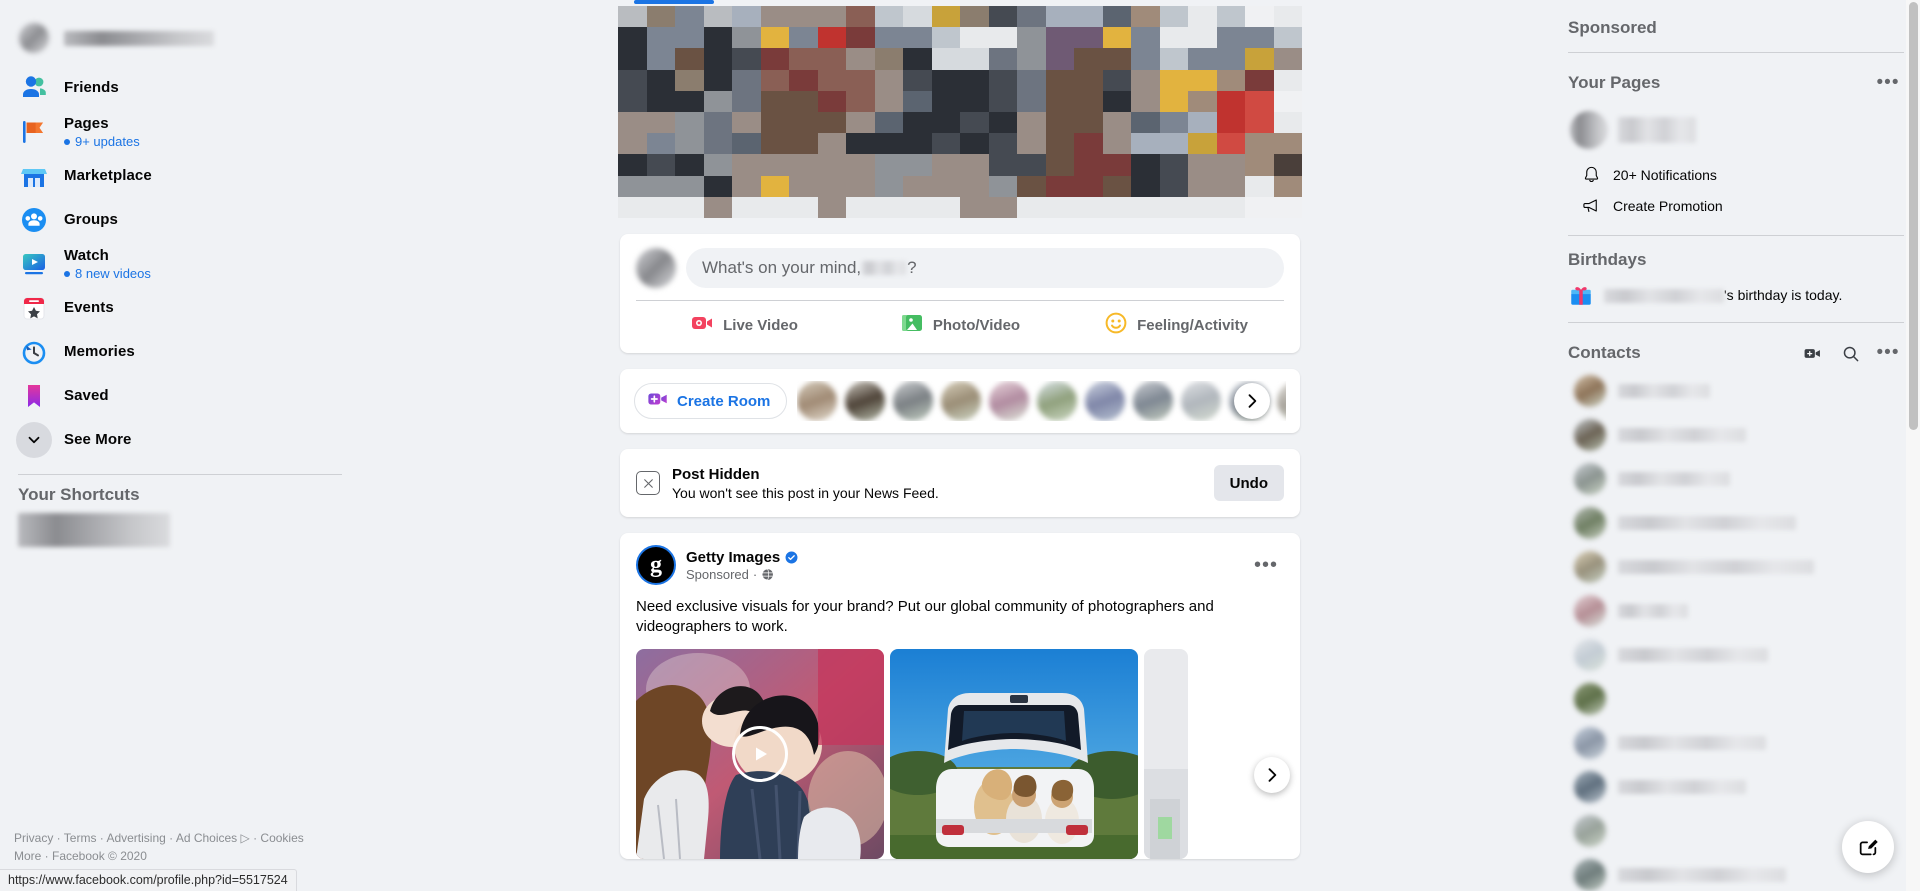 The width and height of the screenshot is (1920, 891). What do you see at coordinates (1272, 775) in the screenshot?
I see `carousel-next-button` at bounding box center [1272, 775].